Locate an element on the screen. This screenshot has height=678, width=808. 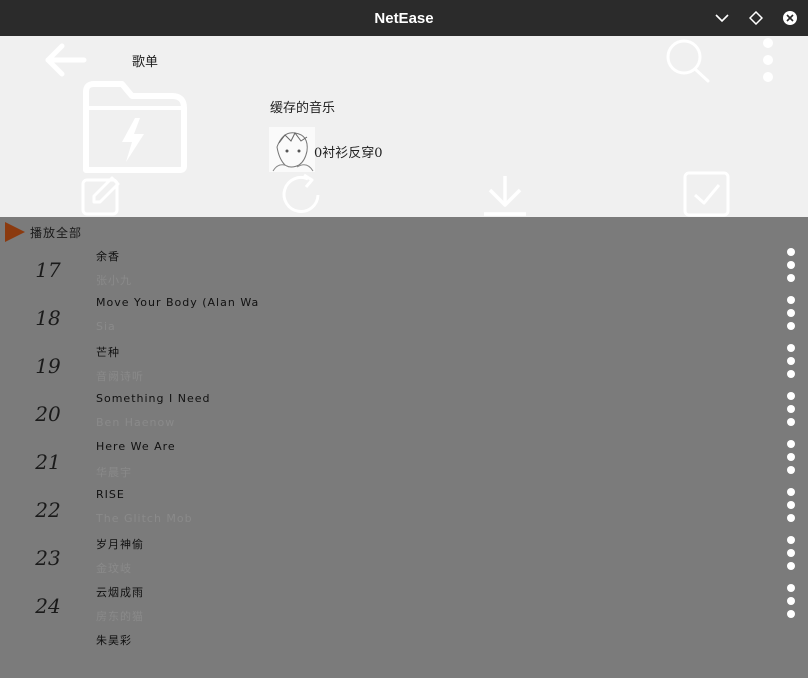
avatar is located at coordinates (292, 149).